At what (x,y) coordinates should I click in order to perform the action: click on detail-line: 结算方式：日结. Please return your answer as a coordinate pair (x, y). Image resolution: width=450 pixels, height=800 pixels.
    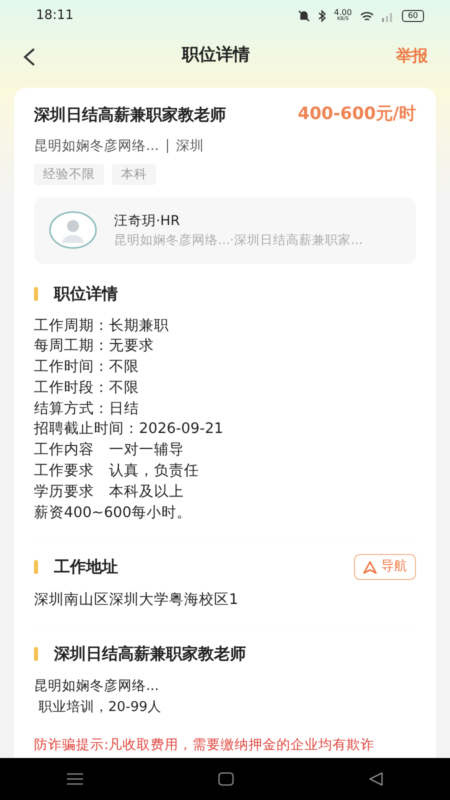
    Looking at the image, I should click on (87, 409).